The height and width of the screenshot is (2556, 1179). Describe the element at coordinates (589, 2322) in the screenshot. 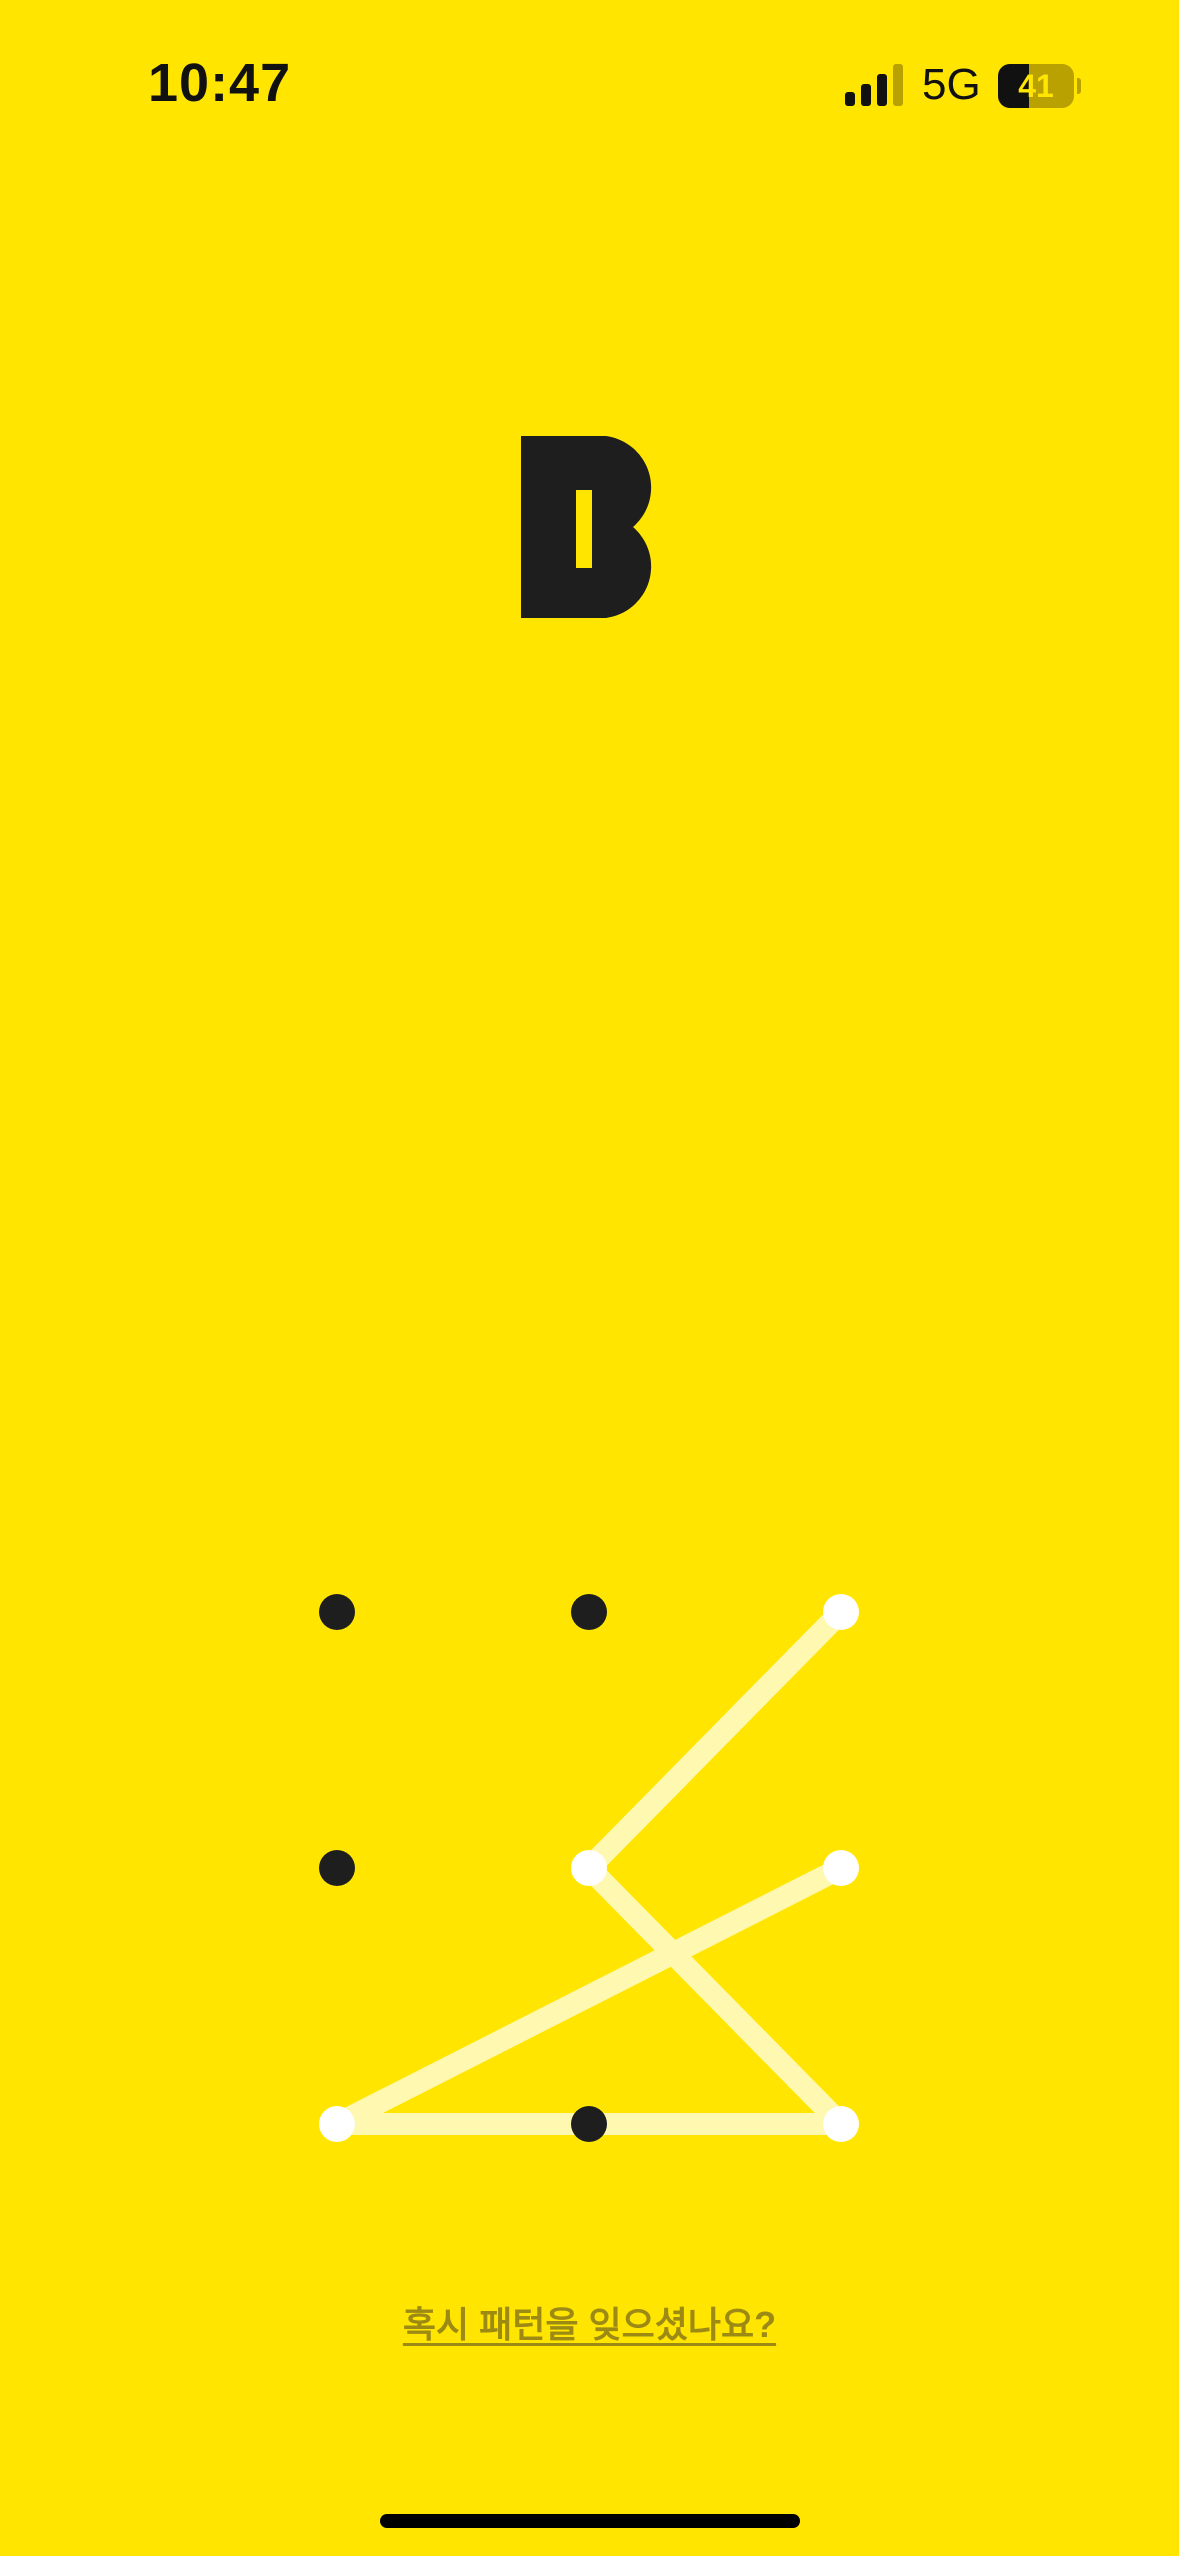

I see `forgot-pattern-link: 혹시 패턴을 잊으셨나요?` at that location.